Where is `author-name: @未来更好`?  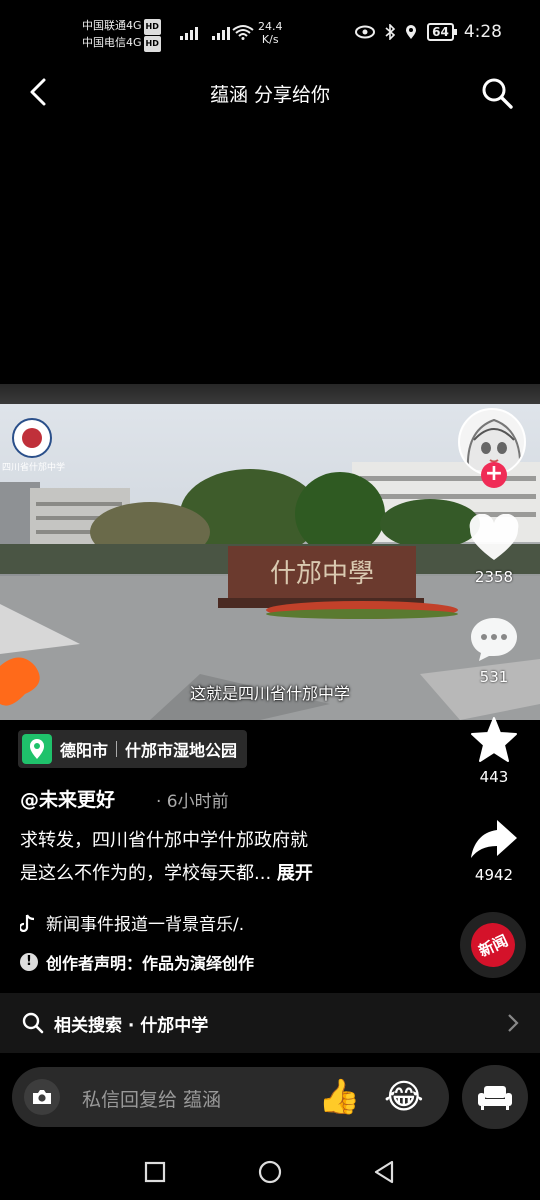
author-name: @未来更好 is located at coordinates (67, 798).